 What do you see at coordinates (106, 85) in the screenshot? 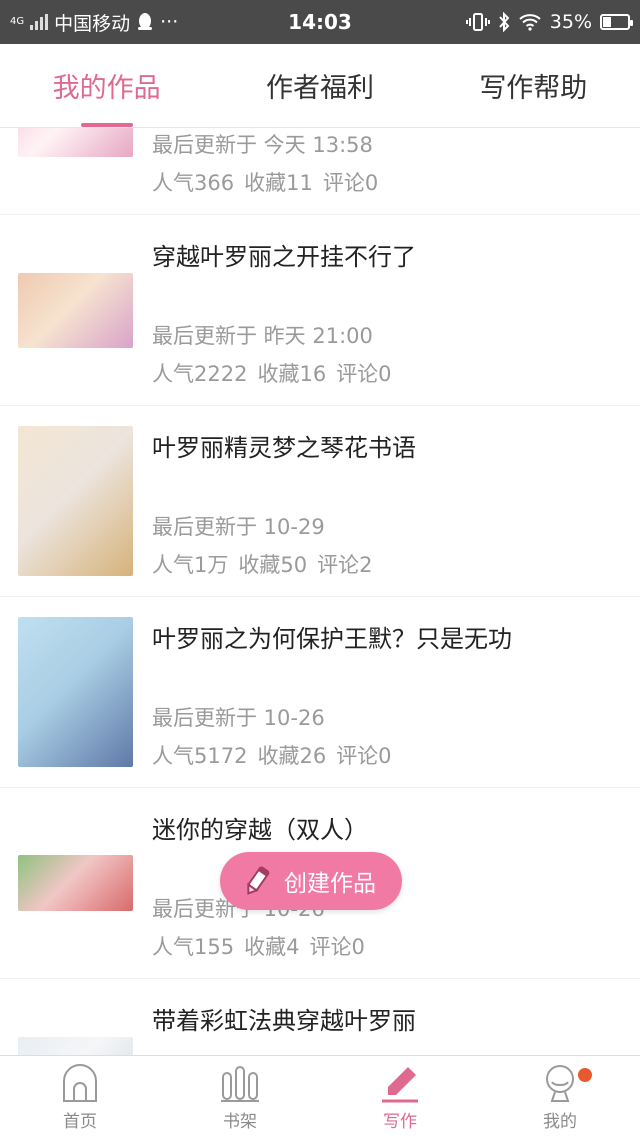
I see `tab-my-works: 我的作品` at bounding box center [106, 85].